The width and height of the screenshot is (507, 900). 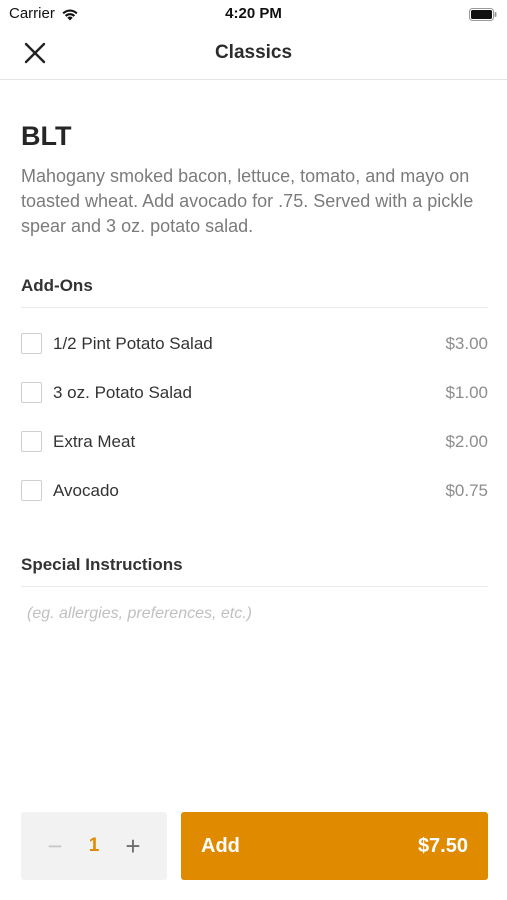 I want to click on decrease-quantity-button: −, so click(x=55, y=846).